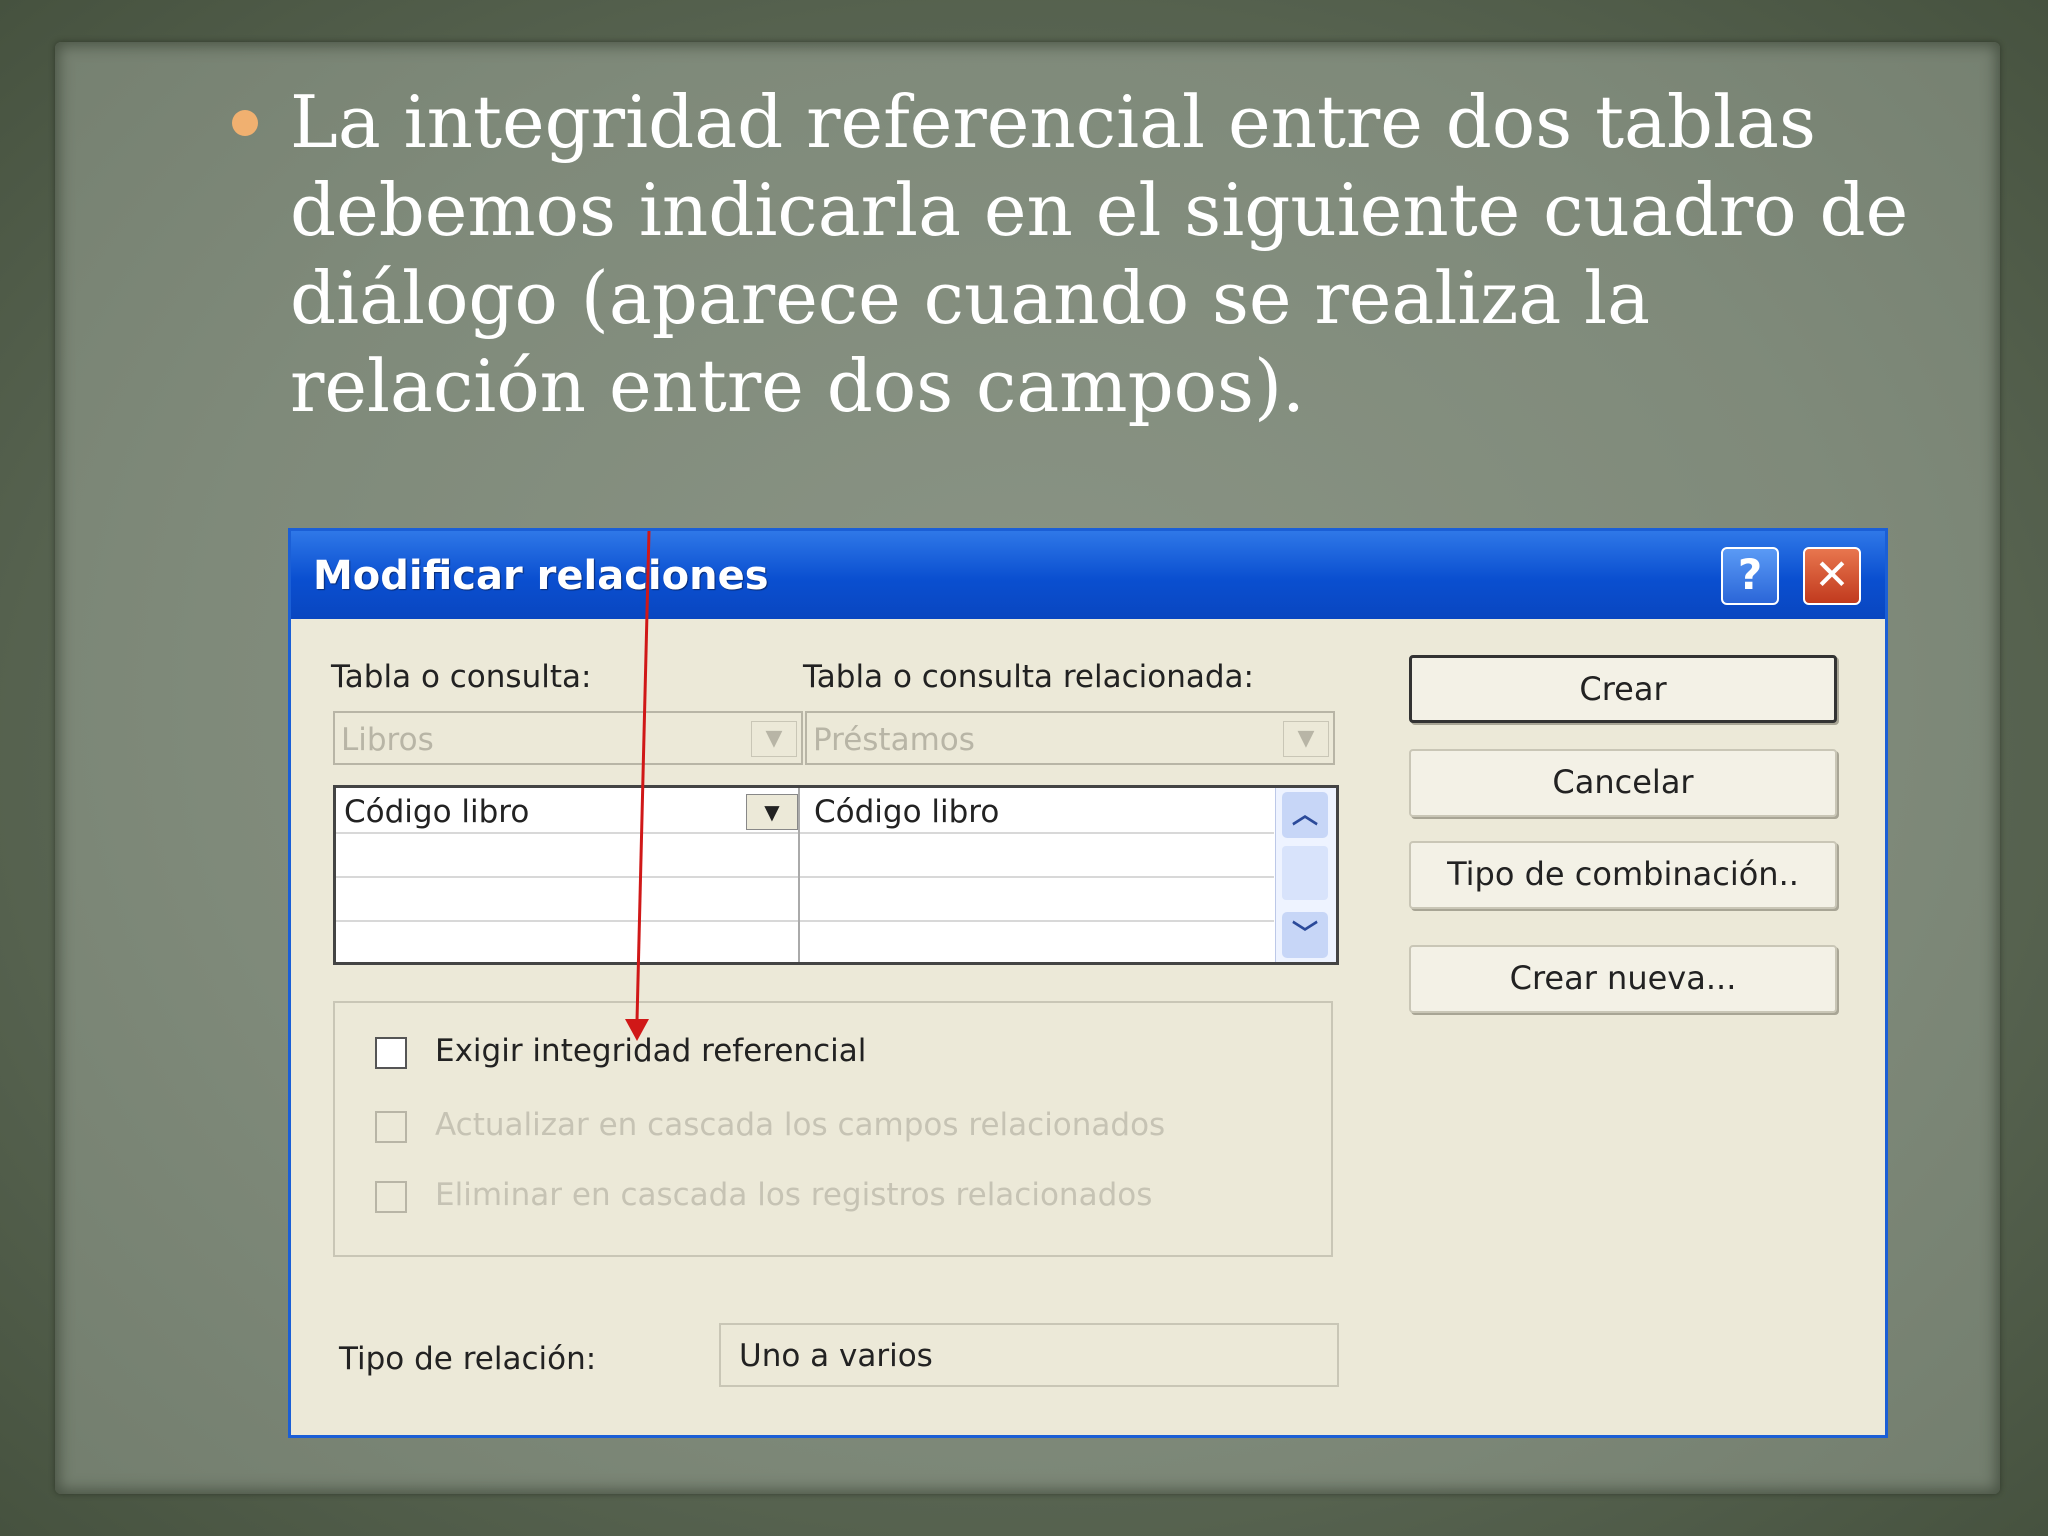 Image resolution: width=2048 pixels, height=1536 pixels. I want to click on cancel-button: Cancelar, so click(1623, 783).